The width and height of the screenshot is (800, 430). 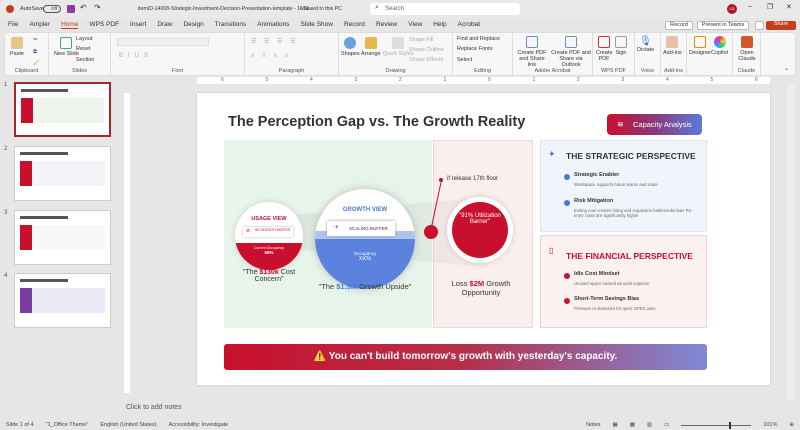 I want to click on growth-view-title: GROWTH VIEW, so click(x=365, y=210).